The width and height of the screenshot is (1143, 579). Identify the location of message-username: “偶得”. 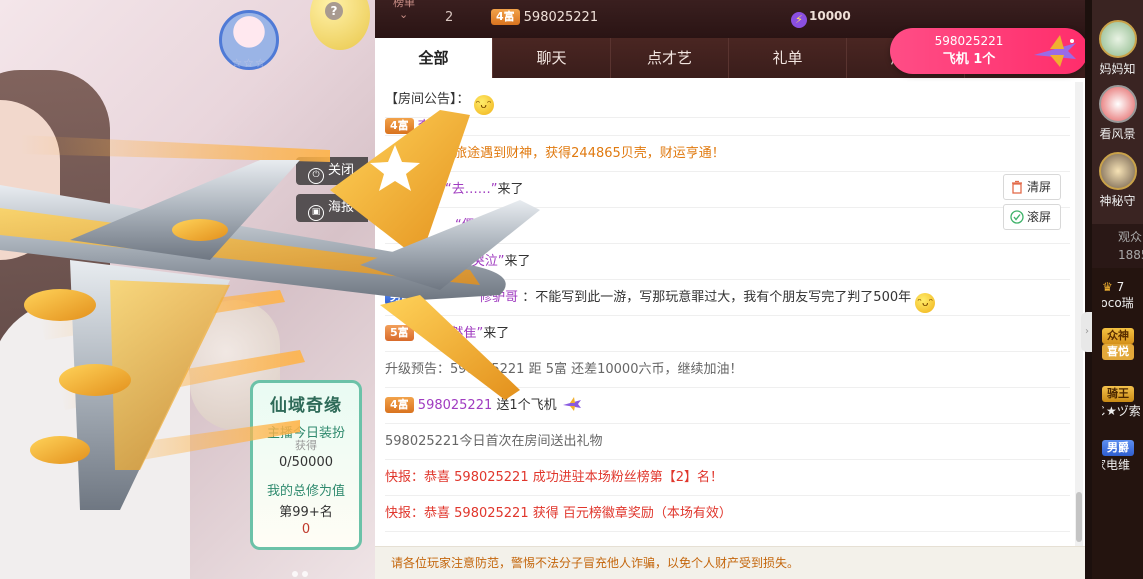
(474, 225).